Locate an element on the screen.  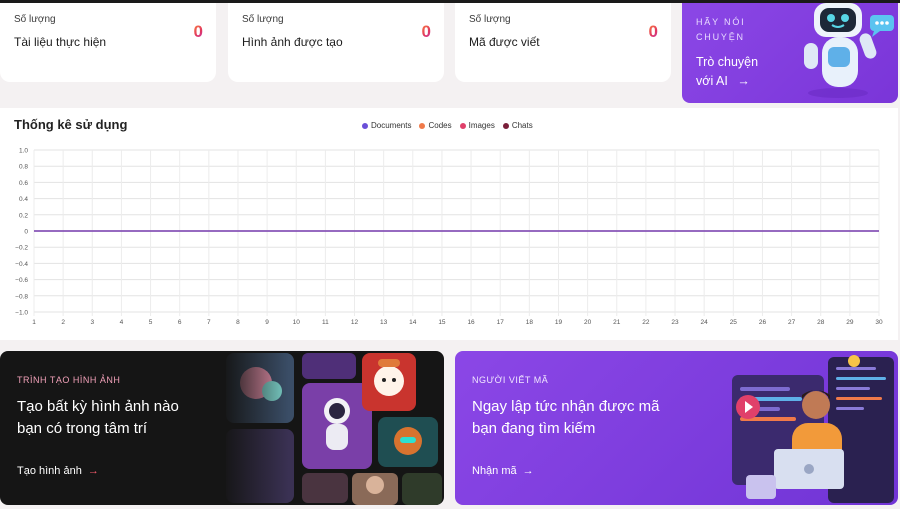
x-tick-label: 9 is located at coordinates (267, 322).